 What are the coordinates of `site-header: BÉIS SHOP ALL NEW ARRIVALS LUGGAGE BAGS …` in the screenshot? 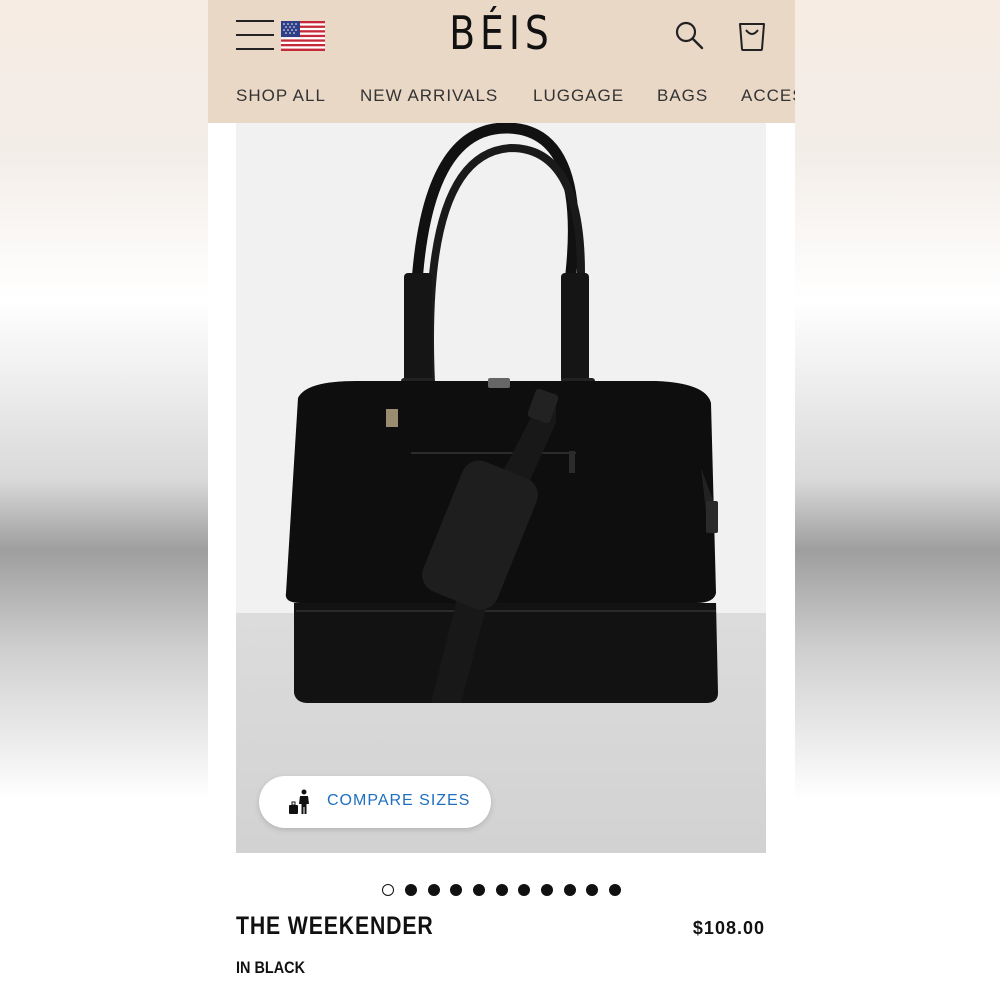 It's located at (501, 61).